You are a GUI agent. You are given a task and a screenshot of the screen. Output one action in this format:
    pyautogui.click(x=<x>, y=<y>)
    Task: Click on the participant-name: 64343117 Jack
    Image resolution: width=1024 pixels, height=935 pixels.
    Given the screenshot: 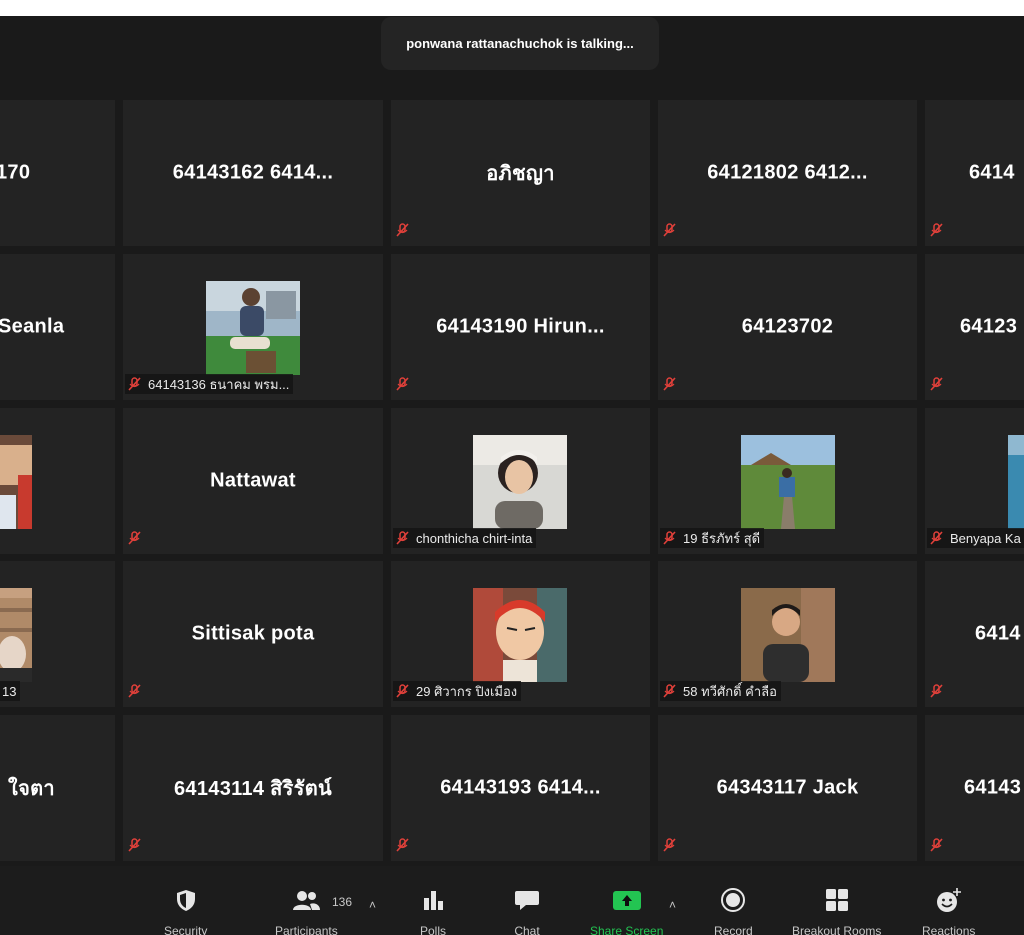 What is the action you would take?
    pyautogui.click(x=787, y=787)
    